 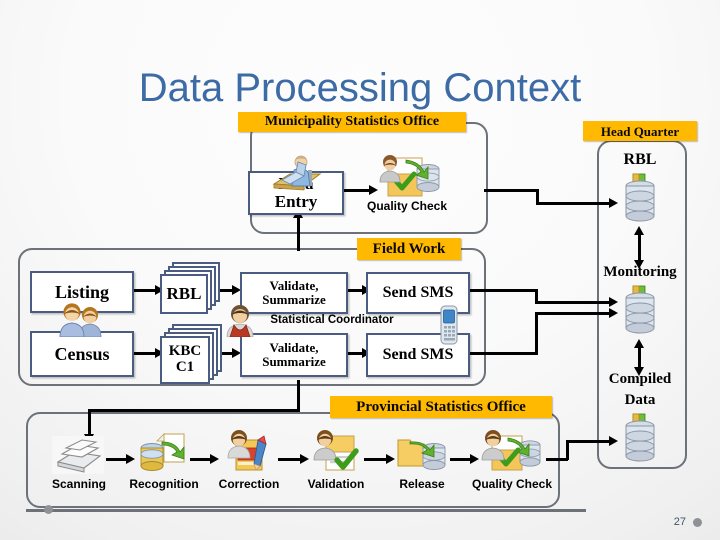 What do you see at coordinates (248, 451) in the screenshot?
I see `user-pencil-form-icon` at bounding box center [248, 451].